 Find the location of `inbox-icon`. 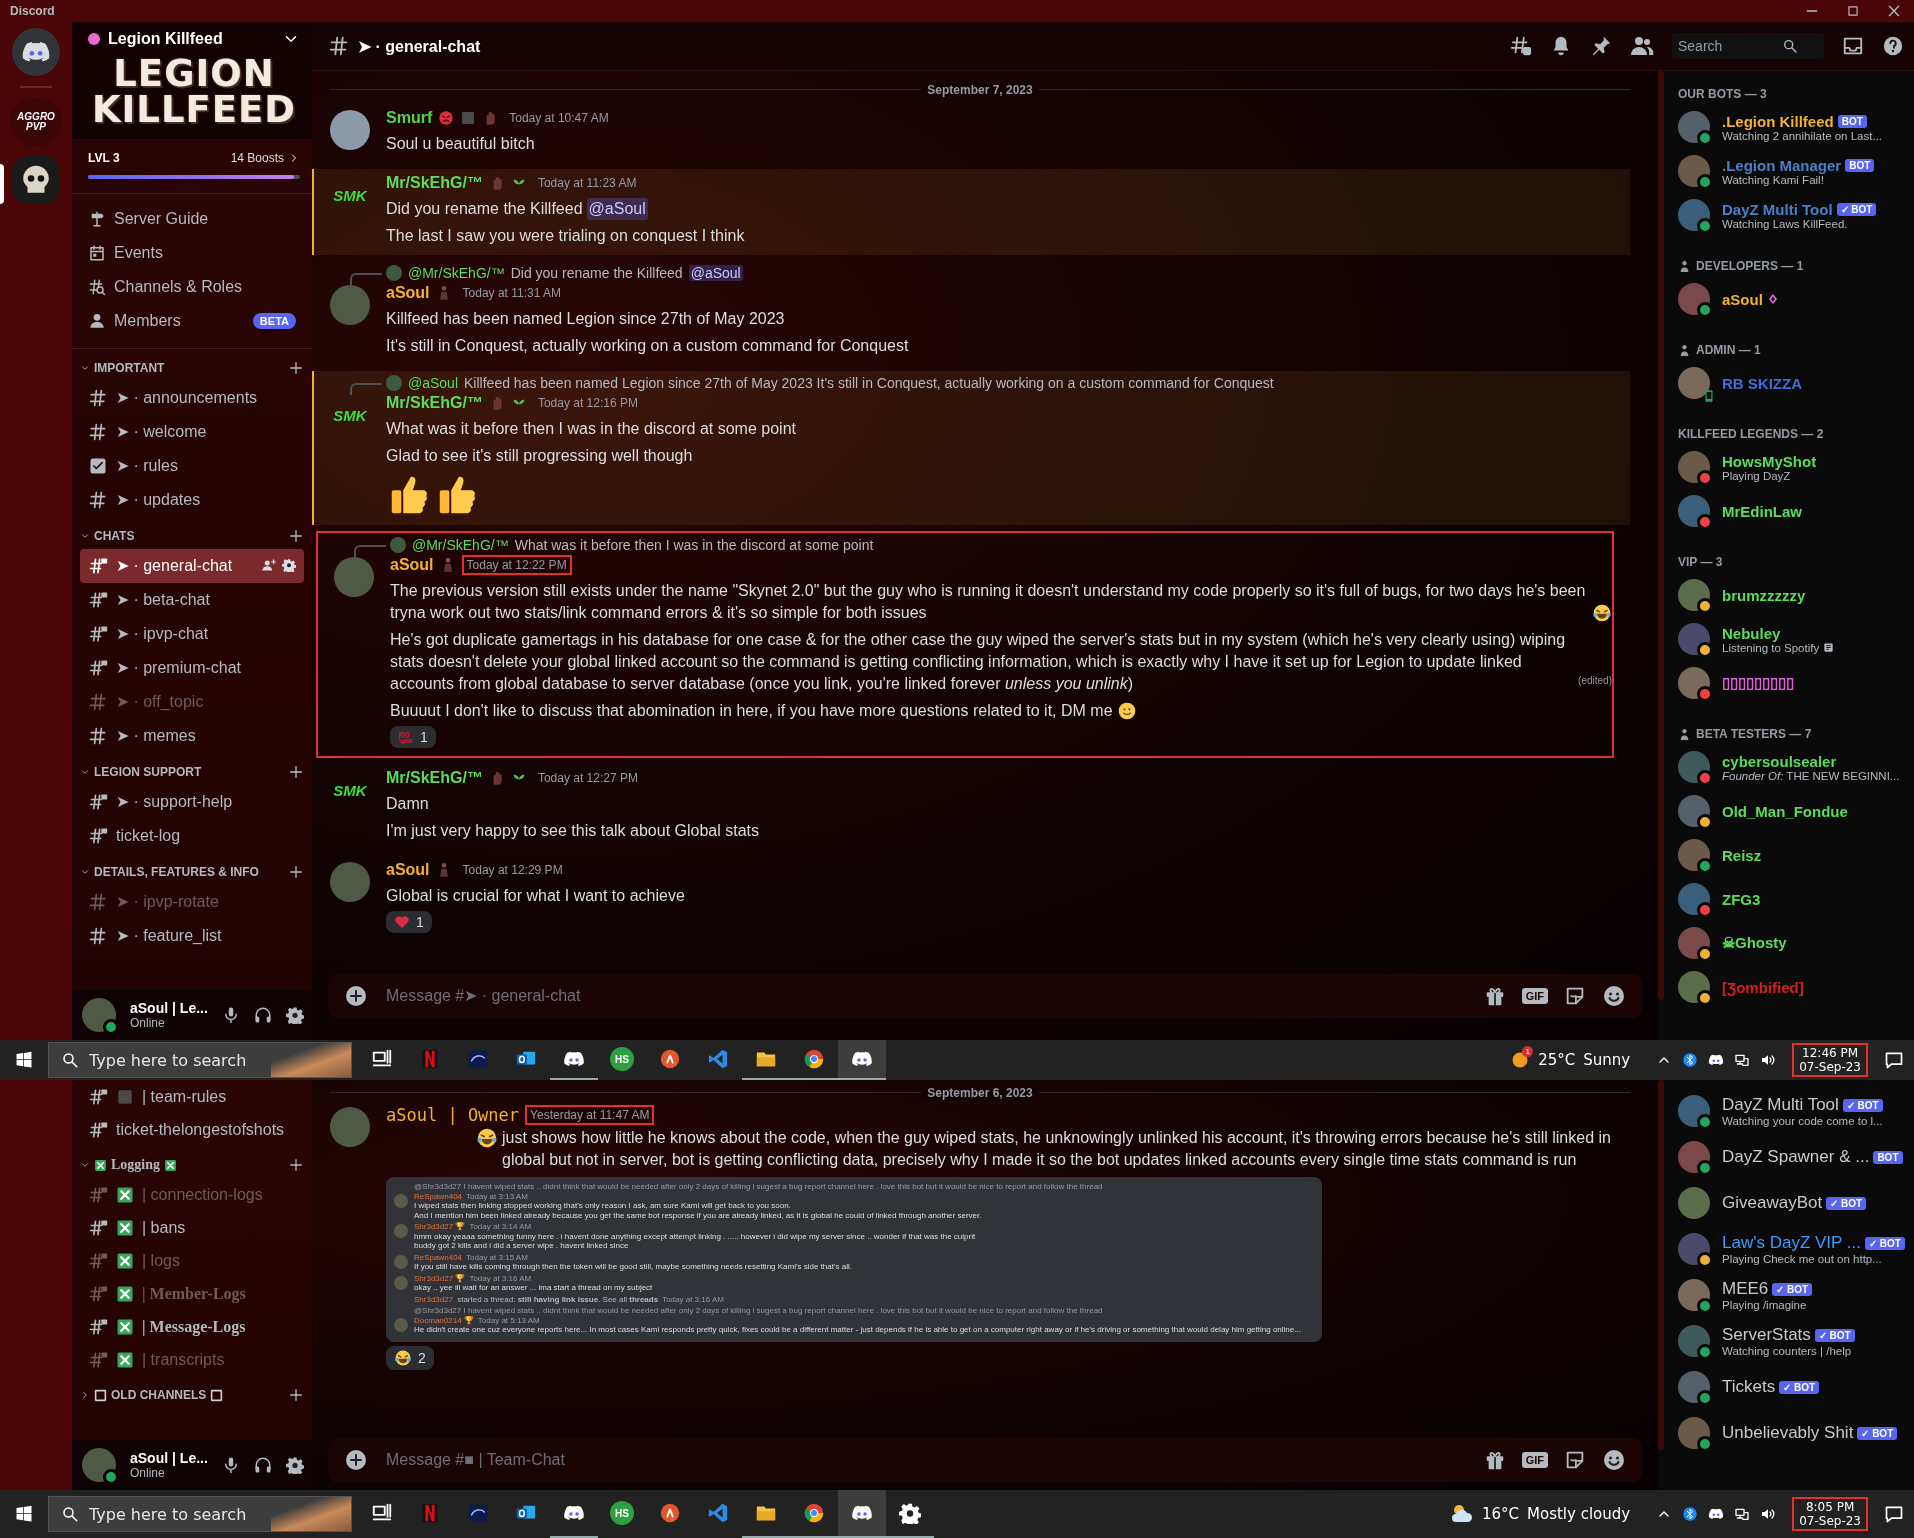

inbox-icon is located at coordinates (1853, 46).